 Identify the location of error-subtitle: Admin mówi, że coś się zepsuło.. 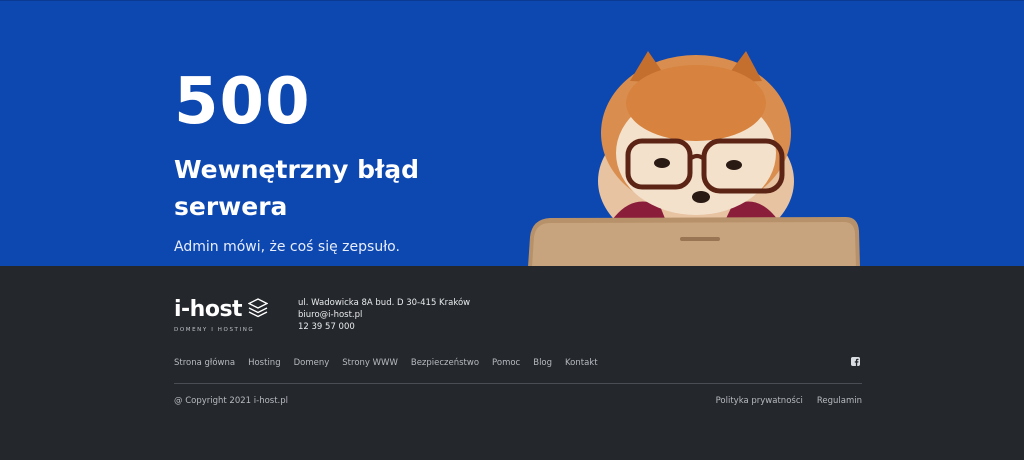
(287, 247).